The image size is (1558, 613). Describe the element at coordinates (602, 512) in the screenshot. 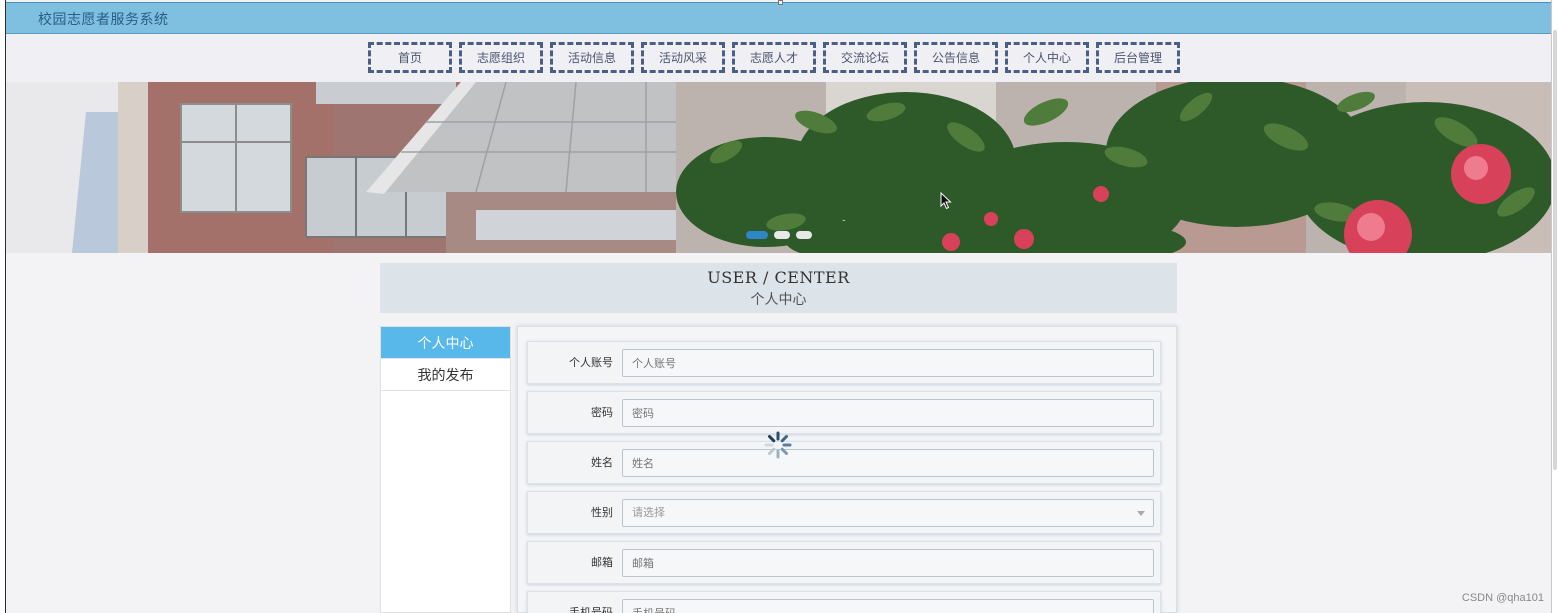

I see `gender-label: 性别` at that location.